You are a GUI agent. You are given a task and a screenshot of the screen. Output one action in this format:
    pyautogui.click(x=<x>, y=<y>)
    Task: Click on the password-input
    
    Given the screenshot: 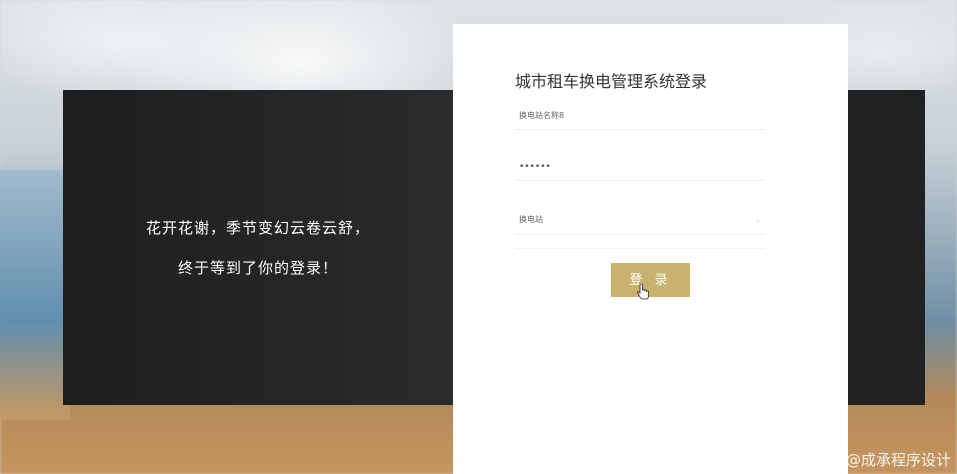 What is the action you would take?
    pyautogui.click(x=644, y=167)
    